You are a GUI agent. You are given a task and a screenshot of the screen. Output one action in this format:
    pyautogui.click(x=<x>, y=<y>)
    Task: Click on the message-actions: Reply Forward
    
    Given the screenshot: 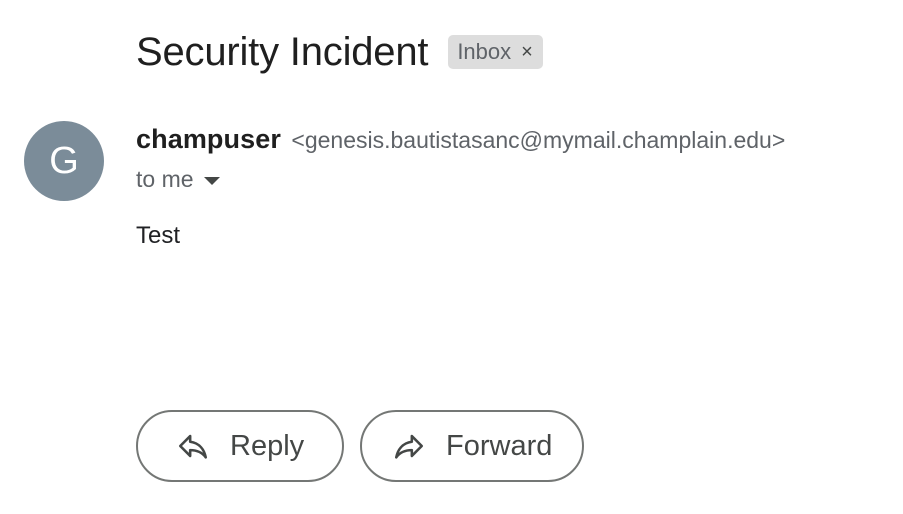 What is the action you would take?
    pyautogui.click(x=360, y=446)
    